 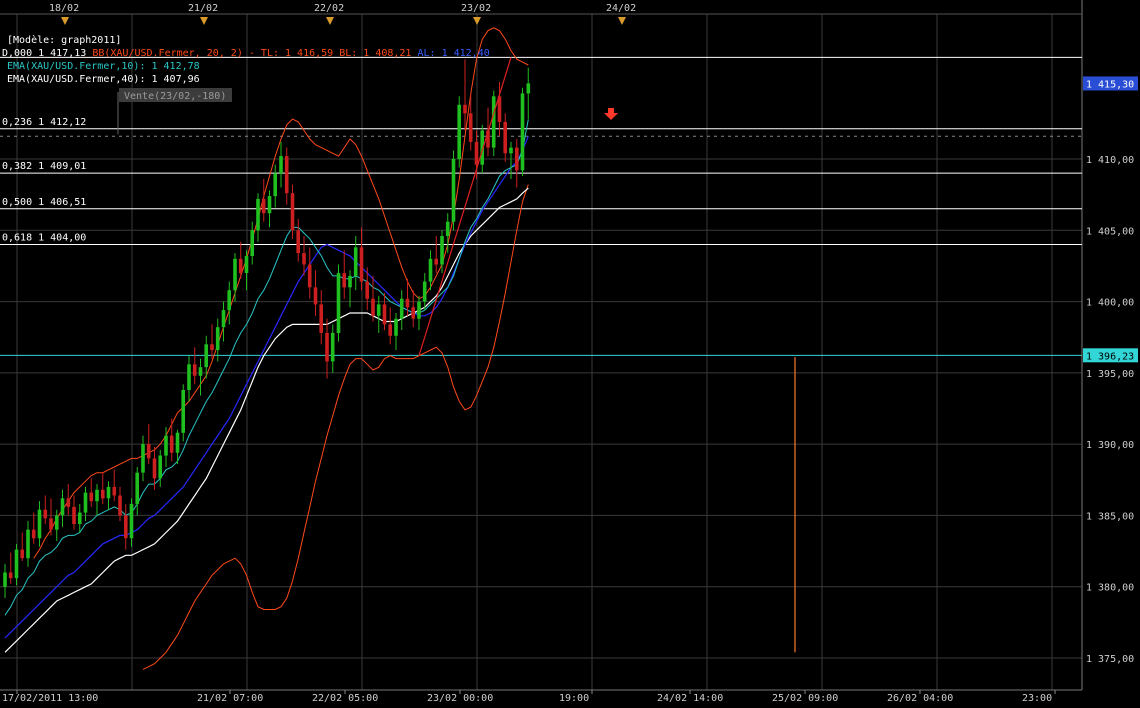 What do you see at coordinates (1110, 231) in the screenshot?
I see `y-tick-label-6: 1 405,00` at bounding box center [1110, 231].